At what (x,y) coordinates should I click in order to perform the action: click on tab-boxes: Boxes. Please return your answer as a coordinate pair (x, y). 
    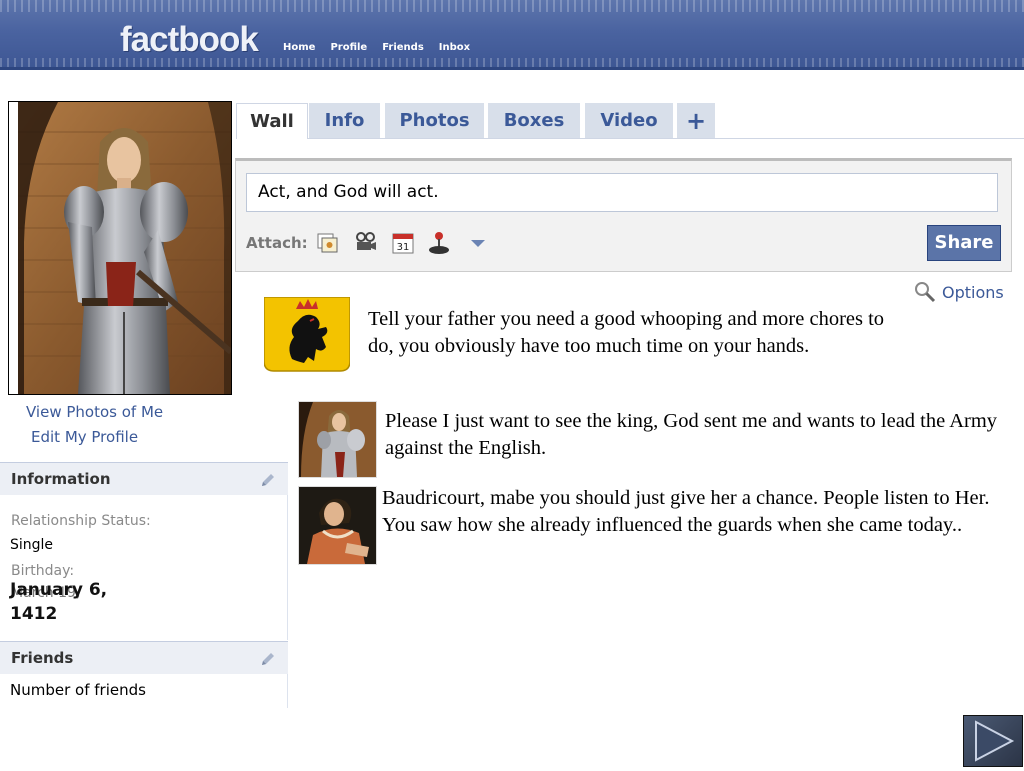
    Looking at the image, I should click on (534, 120).